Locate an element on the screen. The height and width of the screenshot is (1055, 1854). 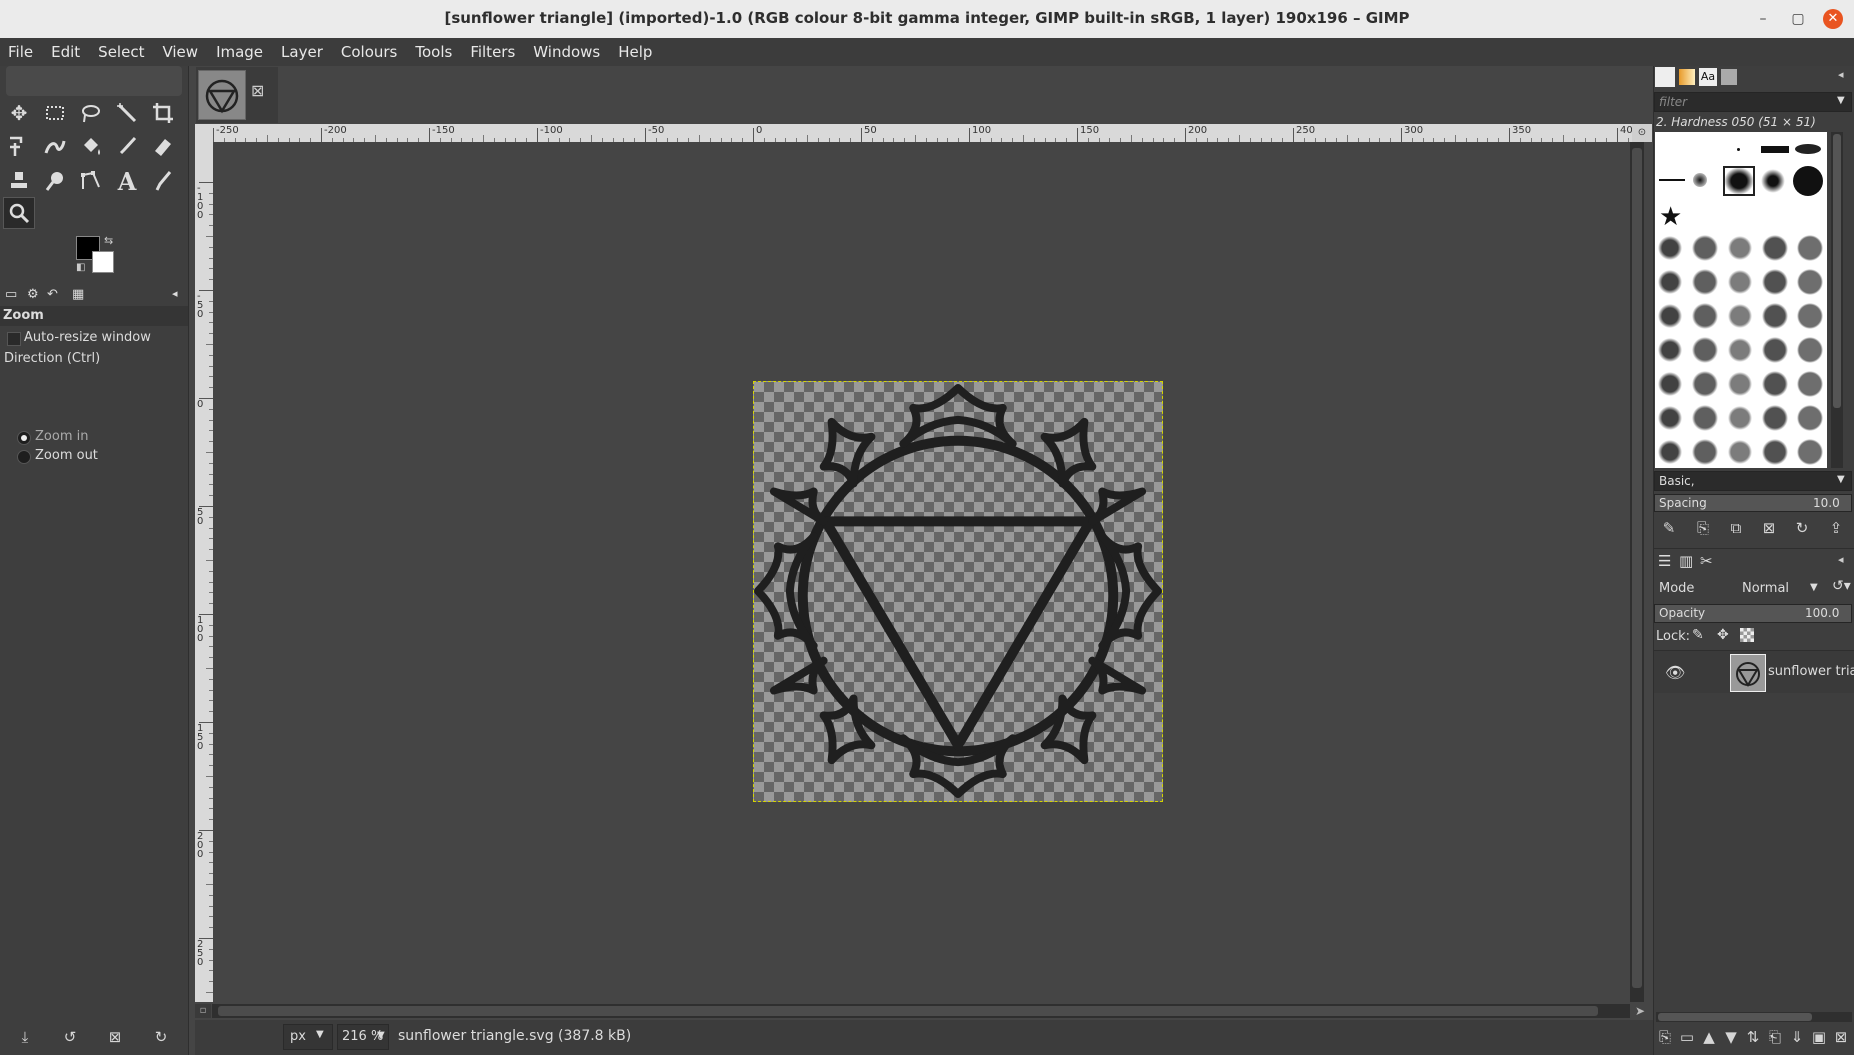
brush-grid: ★ is located at coordinates (1741, 300).